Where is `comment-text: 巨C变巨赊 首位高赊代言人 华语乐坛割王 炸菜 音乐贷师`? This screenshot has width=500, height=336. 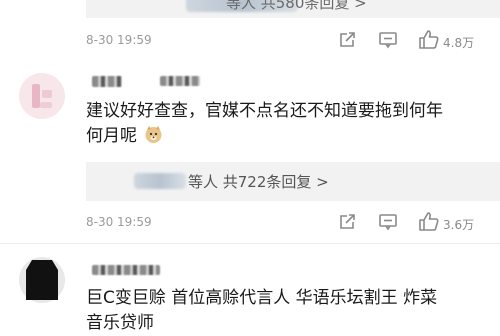 comment-text: 巨C变巨赊 首位高赊代言人 华语乐坛割王 炸菜 音乐贷师 is located at coordinates (261, 311).